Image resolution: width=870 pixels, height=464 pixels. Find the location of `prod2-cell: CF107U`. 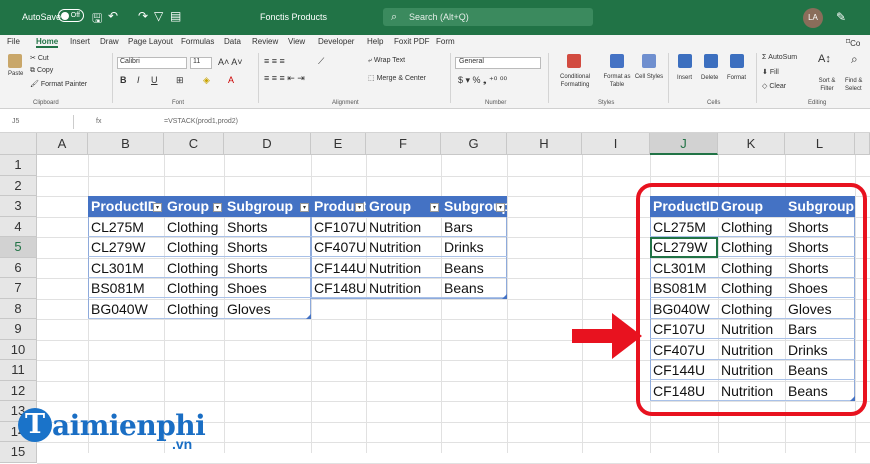

prod2-cell: CF107U is located at coordinates (338, 227).